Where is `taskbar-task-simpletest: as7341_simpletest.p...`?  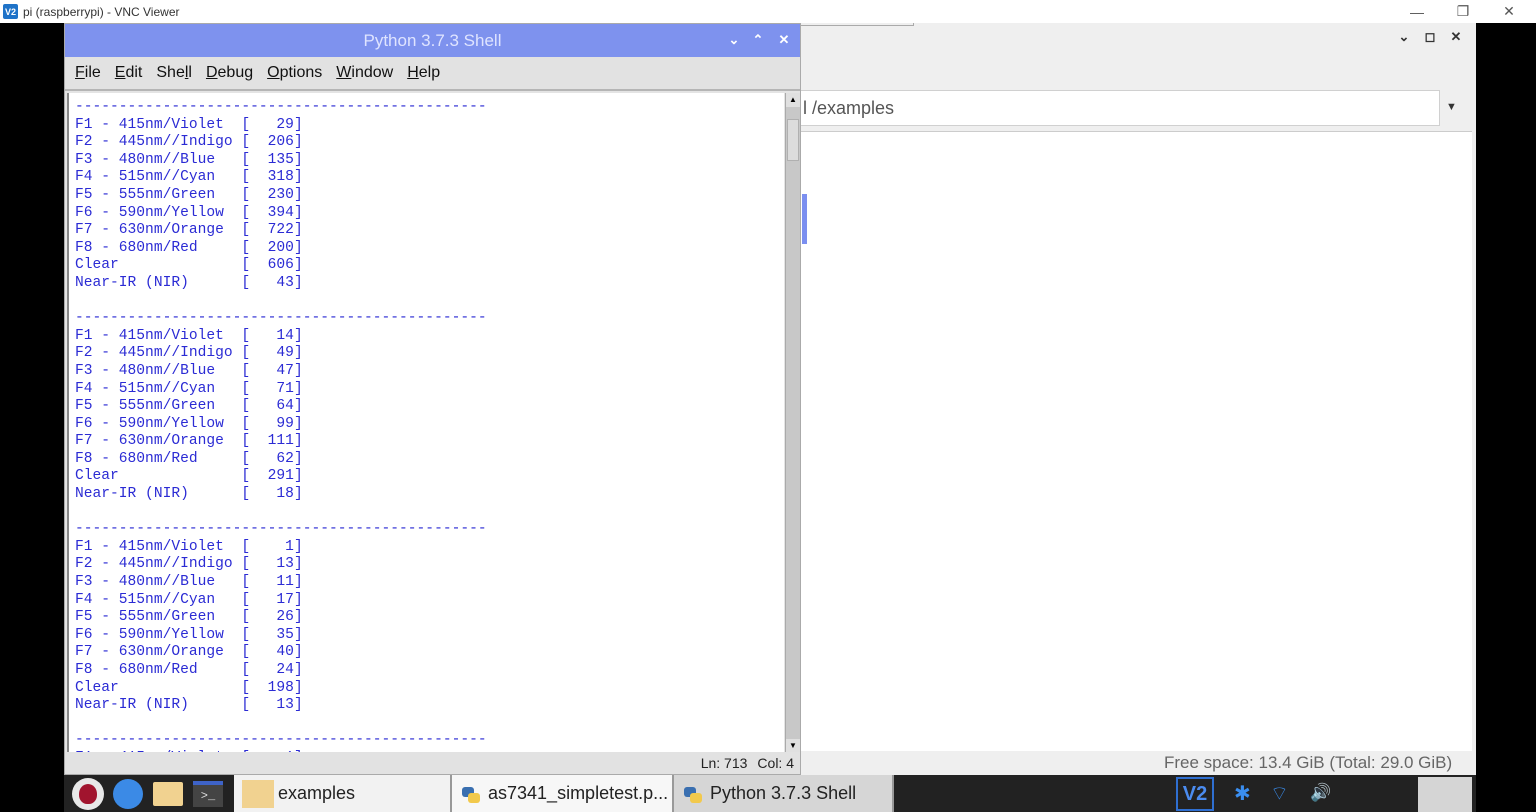
taskbar-task-simpletest: as7341_simpletest.p... is located at coordinates (563, 793).